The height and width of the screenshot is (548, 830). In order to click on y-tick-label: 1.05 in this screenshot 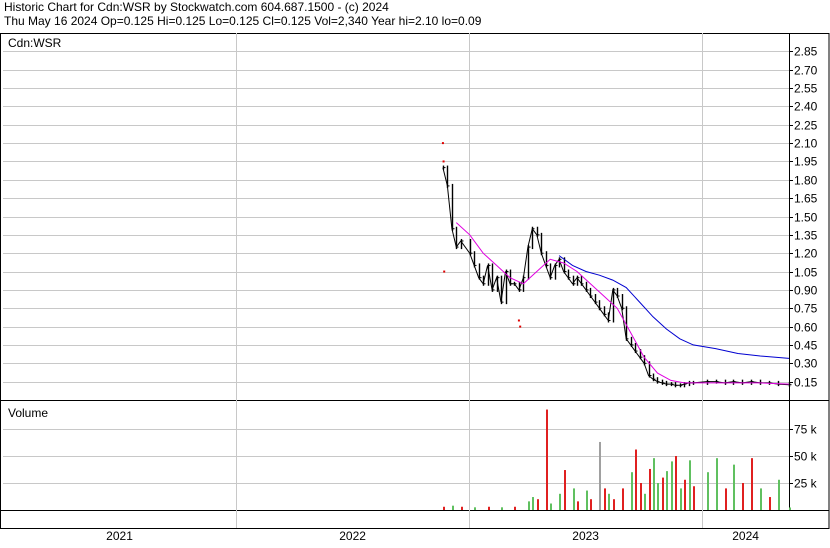, I will do `click(806, 273)`.